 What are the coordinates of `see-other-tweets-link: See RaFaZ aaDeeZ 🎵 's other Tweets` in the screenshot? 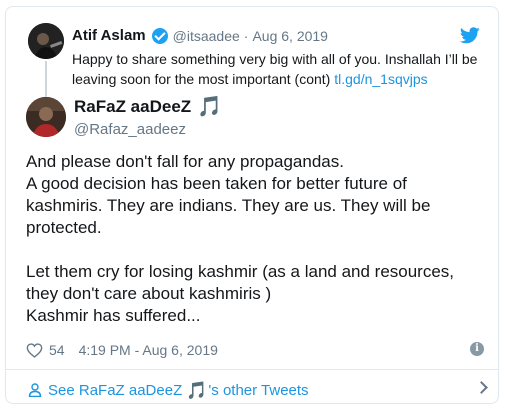 It's located at (259, 390).